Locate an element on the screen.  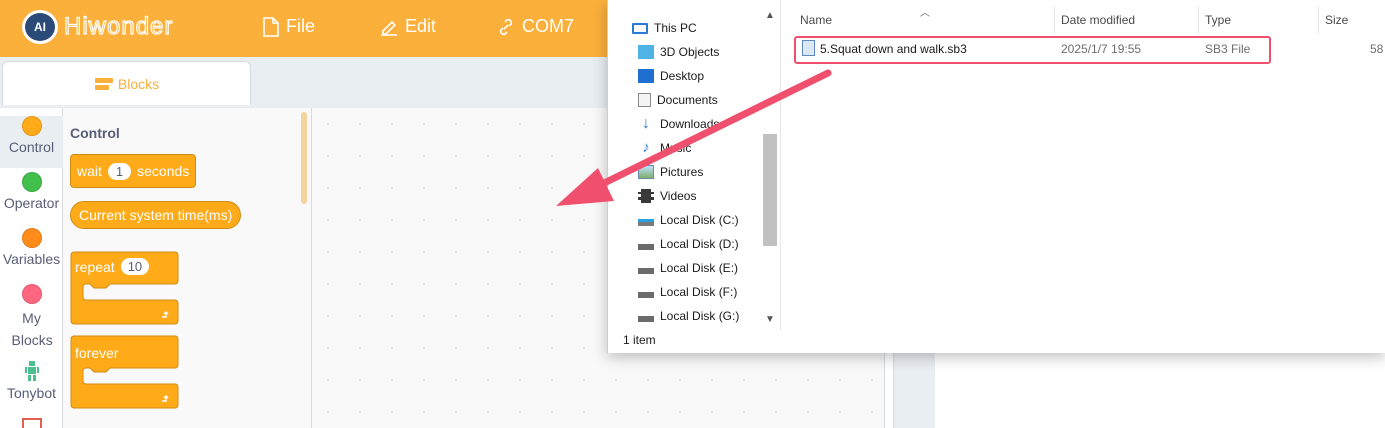
nav-disk-c: Local Disk (C:) is located at coordinates (688, 220).